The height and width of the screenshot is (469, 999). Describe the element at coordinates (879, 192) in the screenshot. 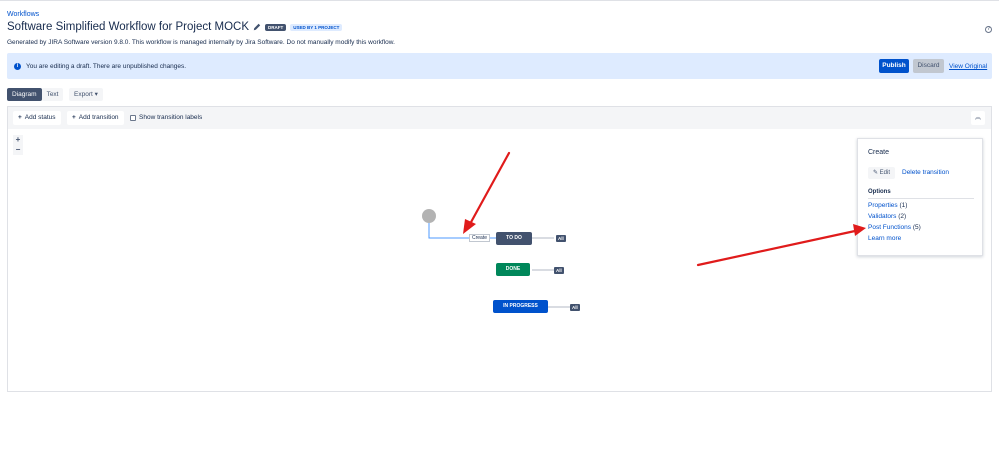

I see `options-heading: Options` at that location.